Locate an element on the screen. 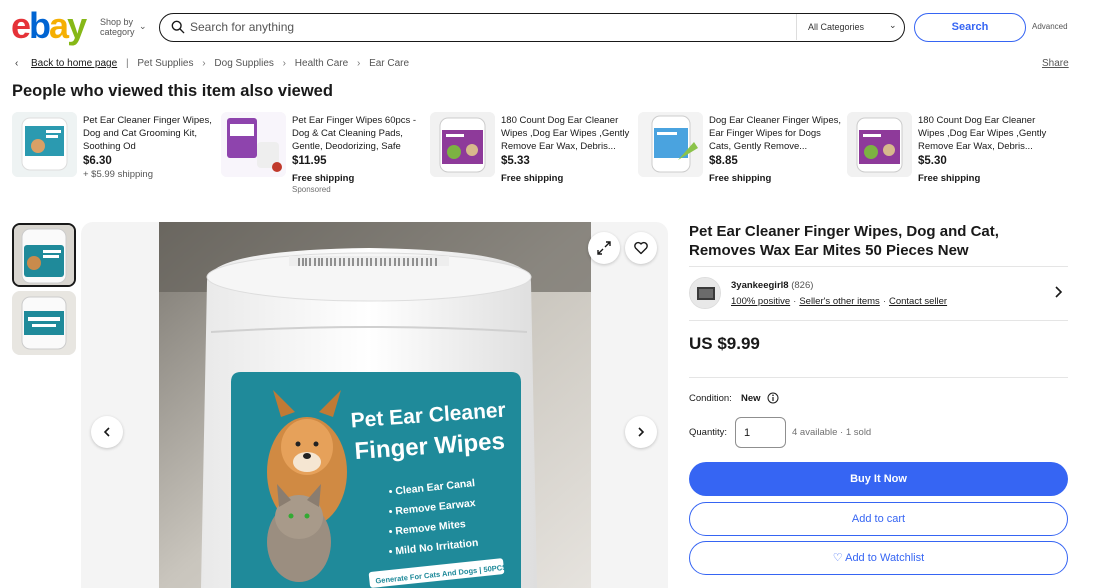 Image resolution: width=1115 pixels, height=588 pixels. logo-letter-e: e is located at coordinates (21, 25).